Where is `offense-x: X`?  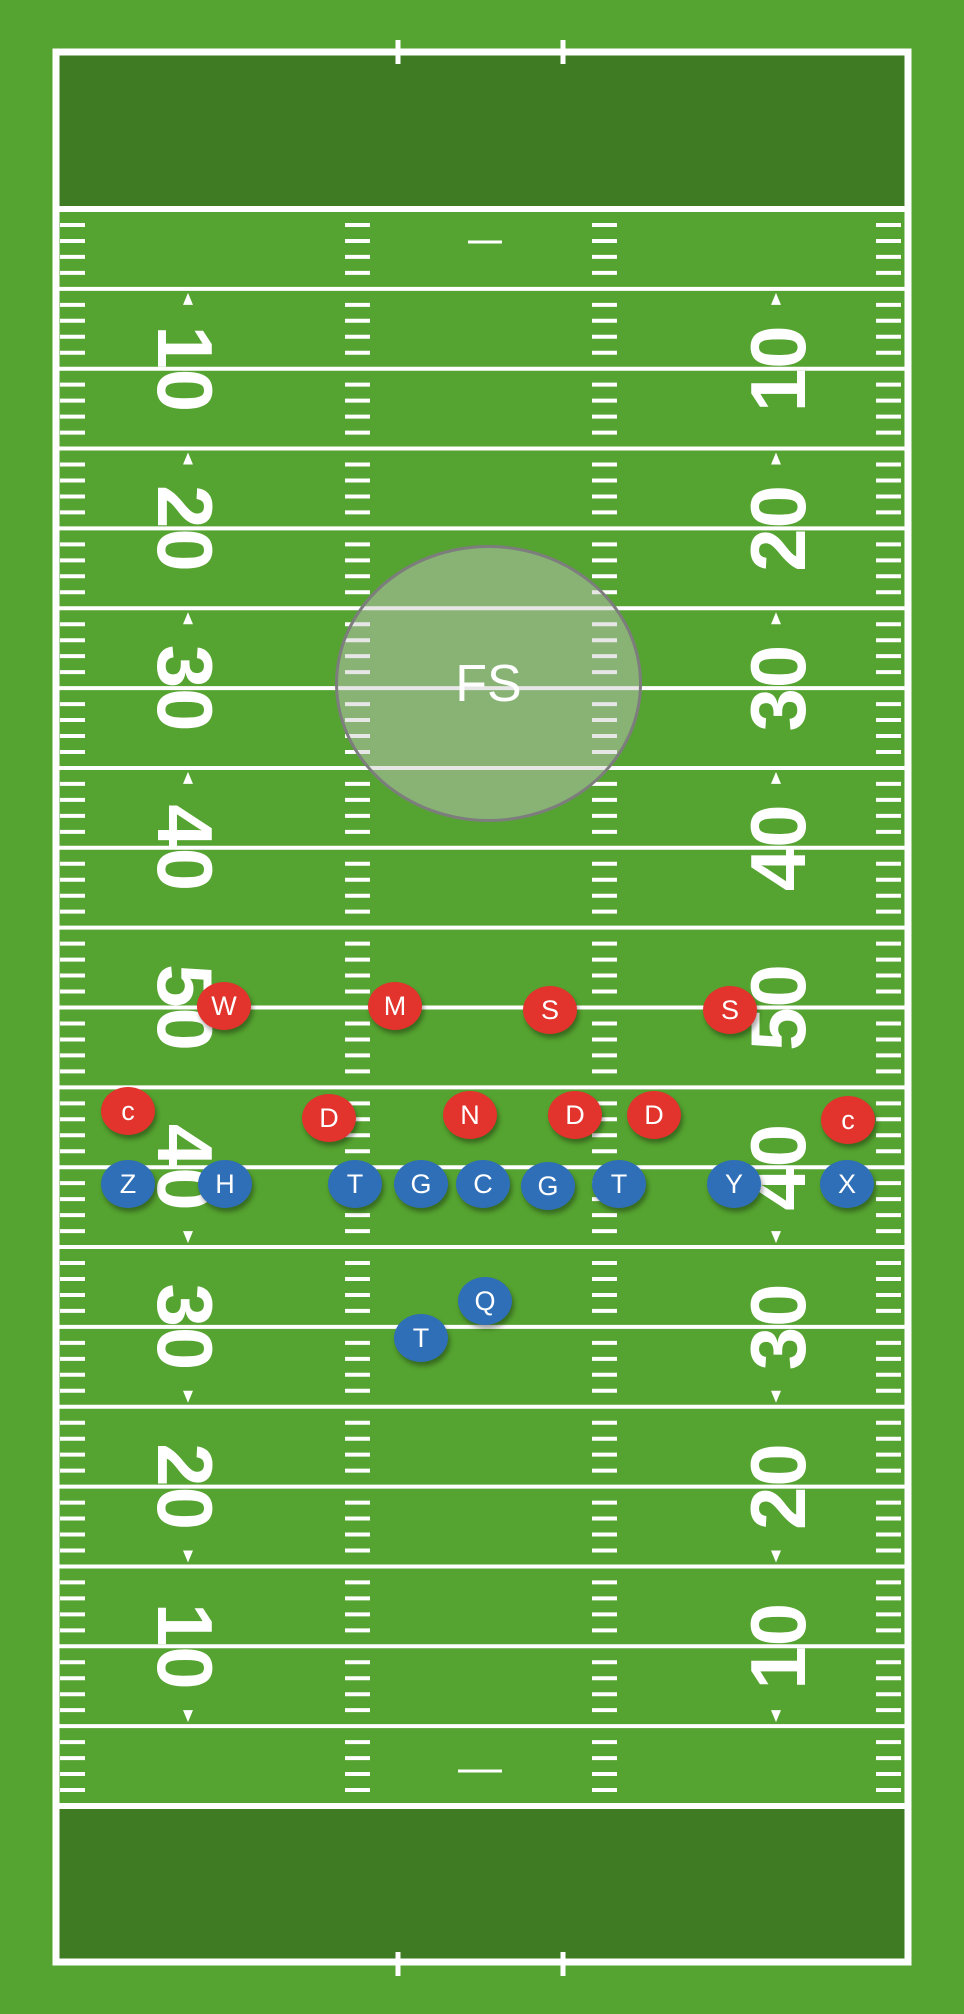 offense-x: X is located at coordinates (847, 1184).